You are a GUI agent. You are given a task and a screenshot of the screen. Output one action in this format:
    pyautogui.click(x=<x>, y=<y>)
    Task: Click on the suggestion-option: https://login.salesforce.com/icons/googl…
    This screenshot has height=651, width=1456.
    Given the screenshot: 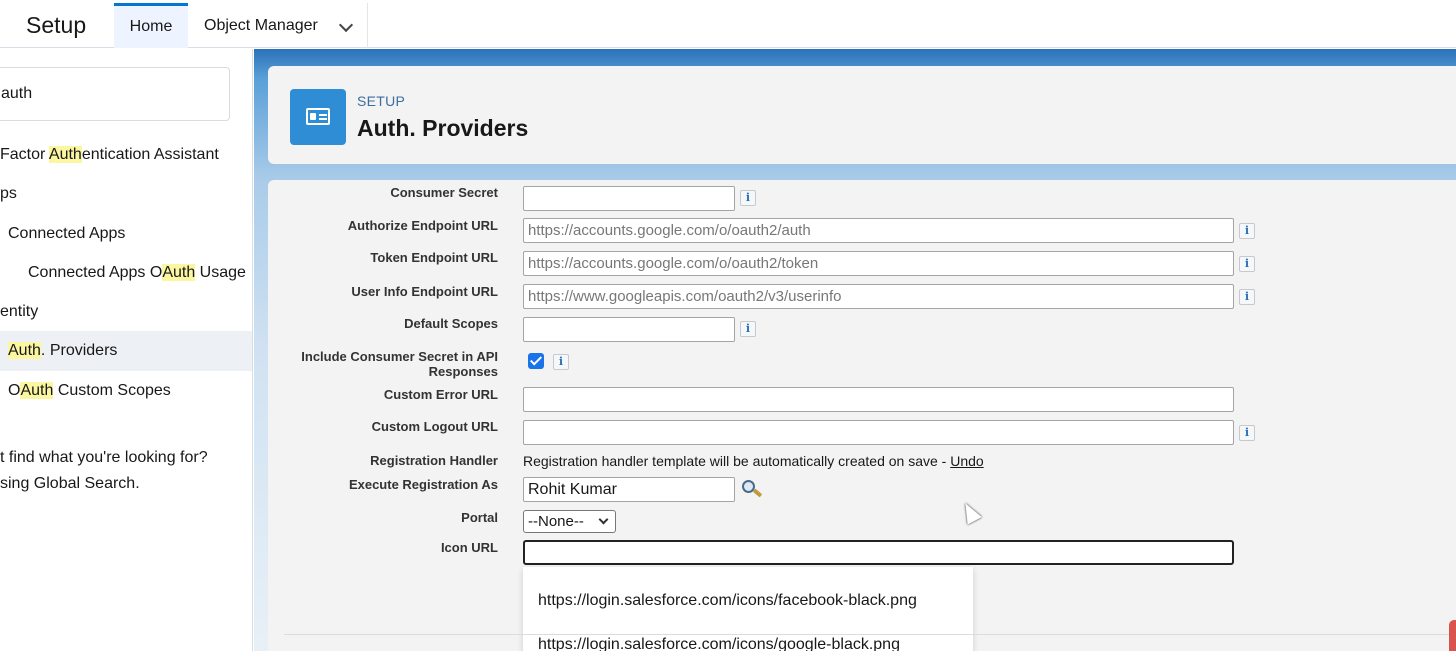 What is the action you would take?
    pyautogui.click(x=719, y=643)
    